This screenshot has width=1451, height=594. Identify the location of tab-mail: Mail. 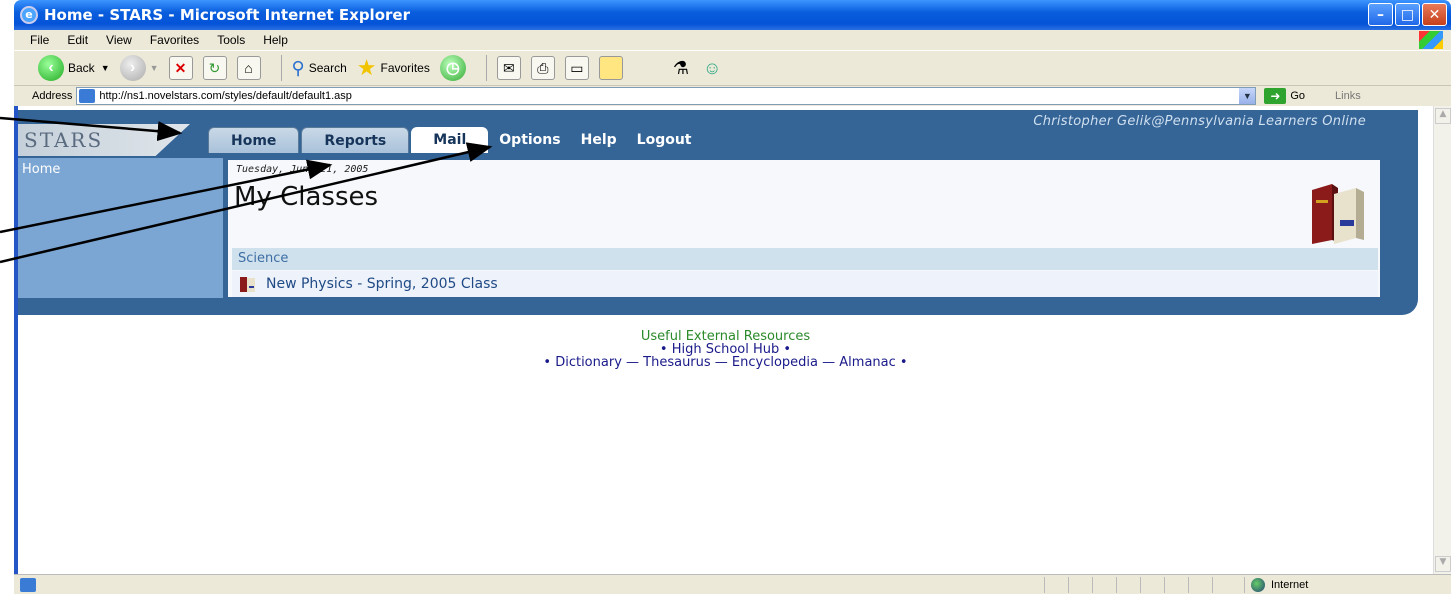
(450, 140).